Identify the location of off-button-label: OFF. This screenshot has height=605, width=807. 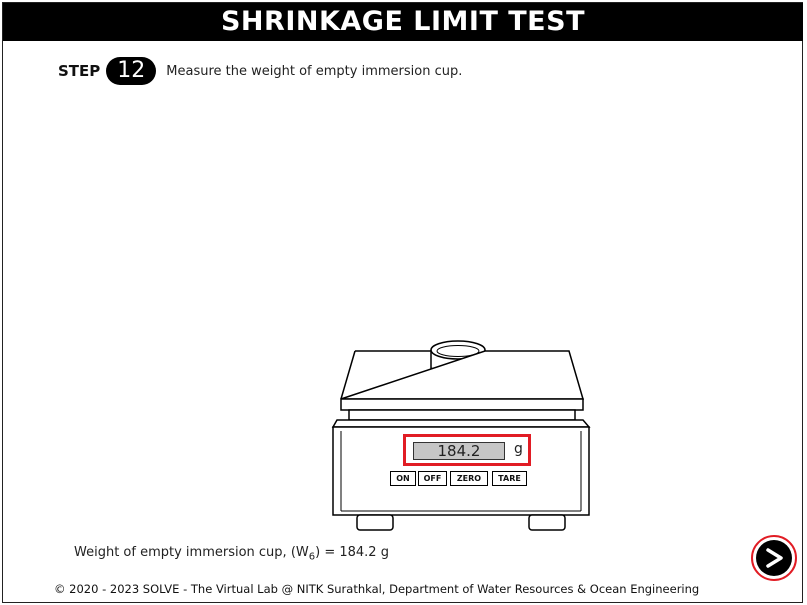
(432, 478).